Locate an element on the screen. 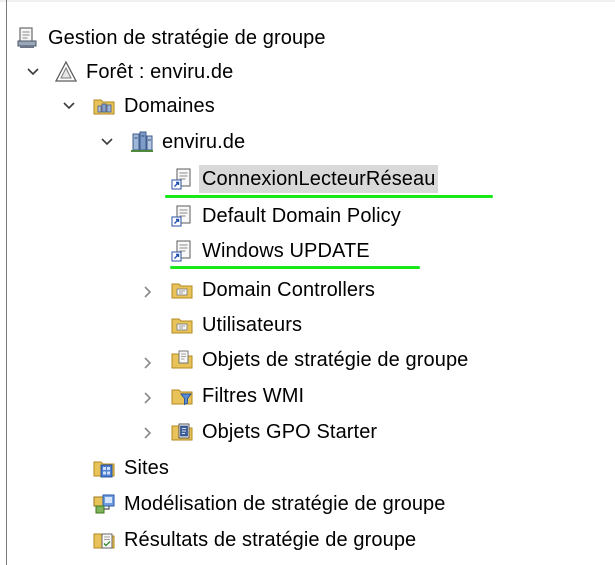 Image resolution: width=615 pixels, height=565 pixels. tree-node-root: Gestion de stratégie de groupe is located at coordinates (172, 38).